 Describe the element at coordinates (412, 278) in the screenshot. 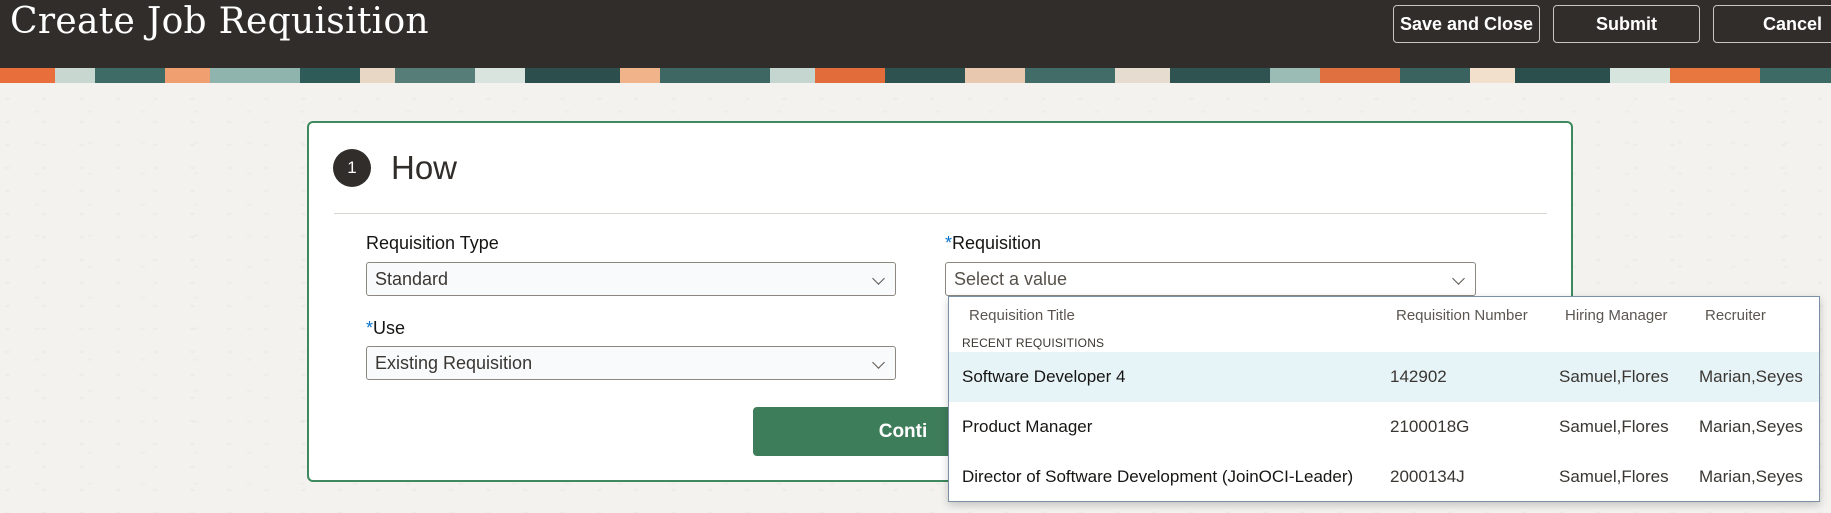

I see `requisition-type-value: Standard` at that location.